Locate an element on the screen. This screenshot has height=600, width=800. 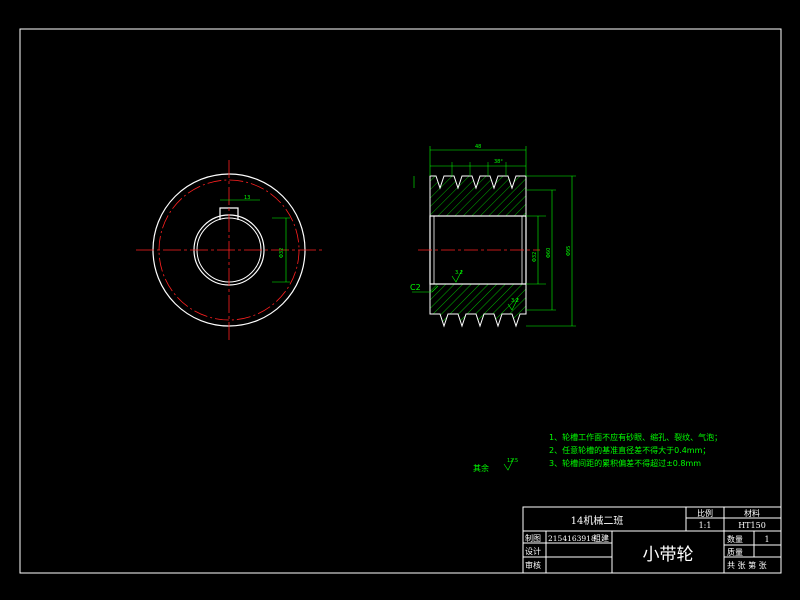
note-3: 3、轮槽间距的累积偏差不得超过±0.8mm is located at coordinates (625, 463).